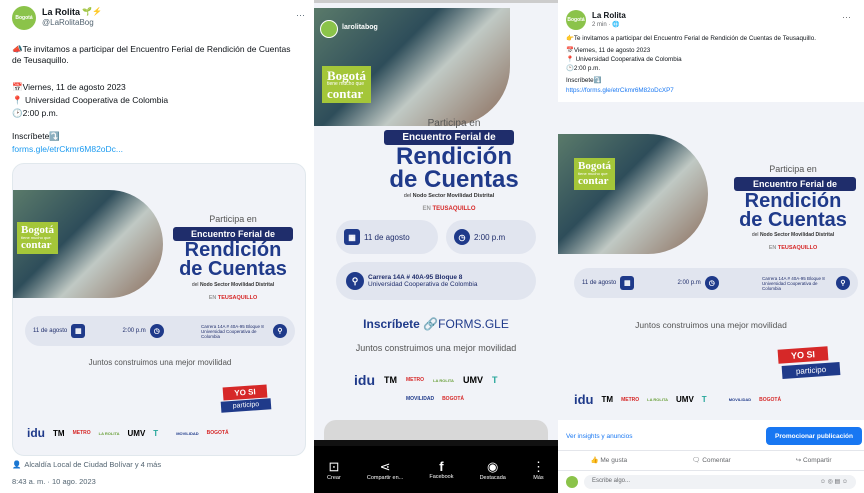 The image size is (864, 493). Describe the element at coordinates (798, 460) in the screenshot. I see `share-icon: ↪` at that location.